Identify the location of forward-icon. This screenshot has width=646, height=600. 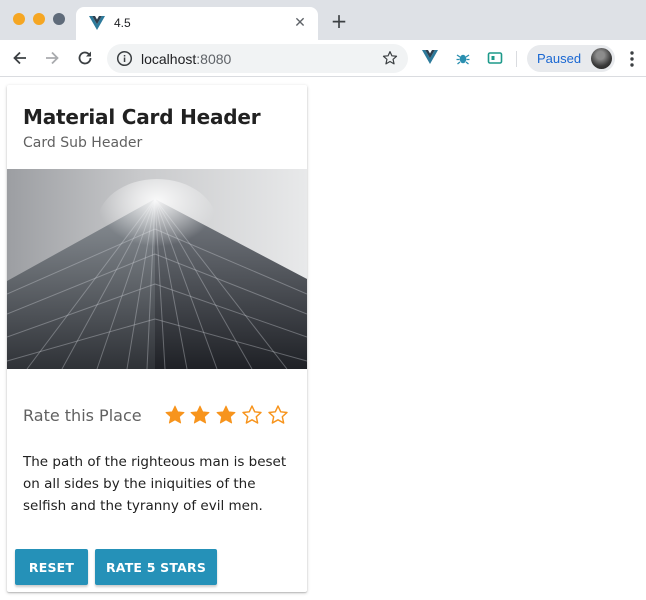
(52, 58).